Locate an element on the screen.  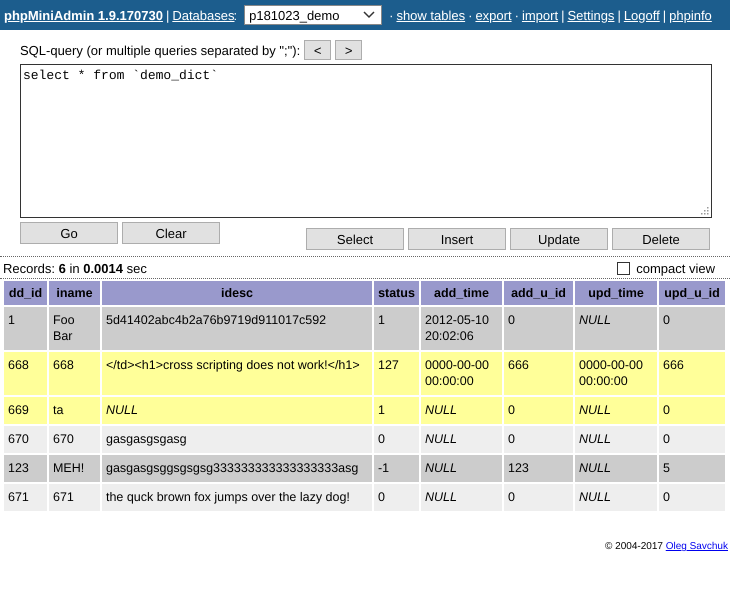
nav-link: show tables is located at coordinates (431, 15).